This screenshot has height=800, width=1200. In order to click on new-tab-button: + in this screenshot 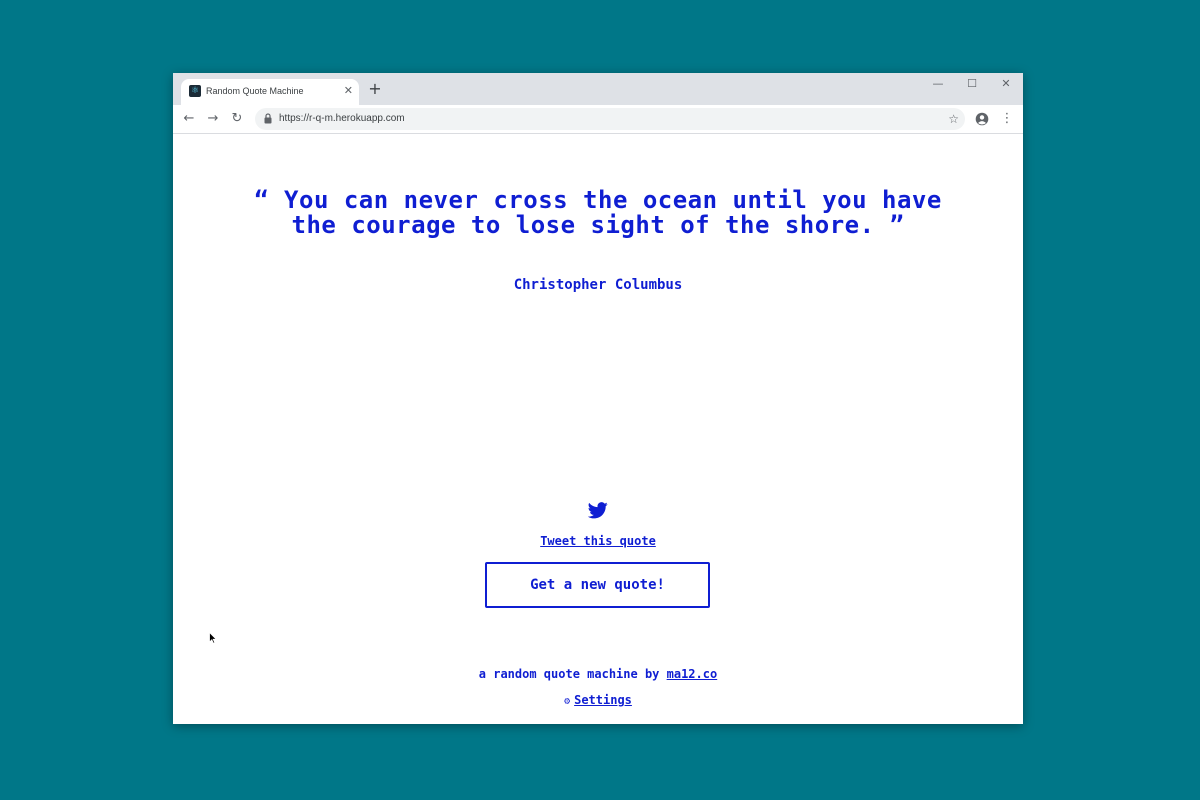, I will do `click(375, 89)`.